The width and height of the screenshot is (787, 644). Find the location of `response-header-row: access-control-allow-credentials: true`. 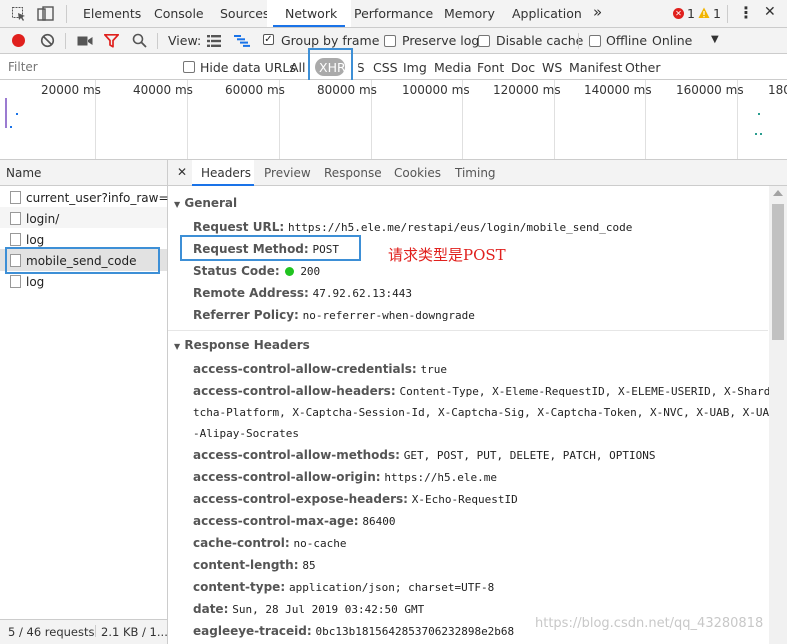

response-header-row: access-control-allow-credentials: true is located at coordinates (320, 369).